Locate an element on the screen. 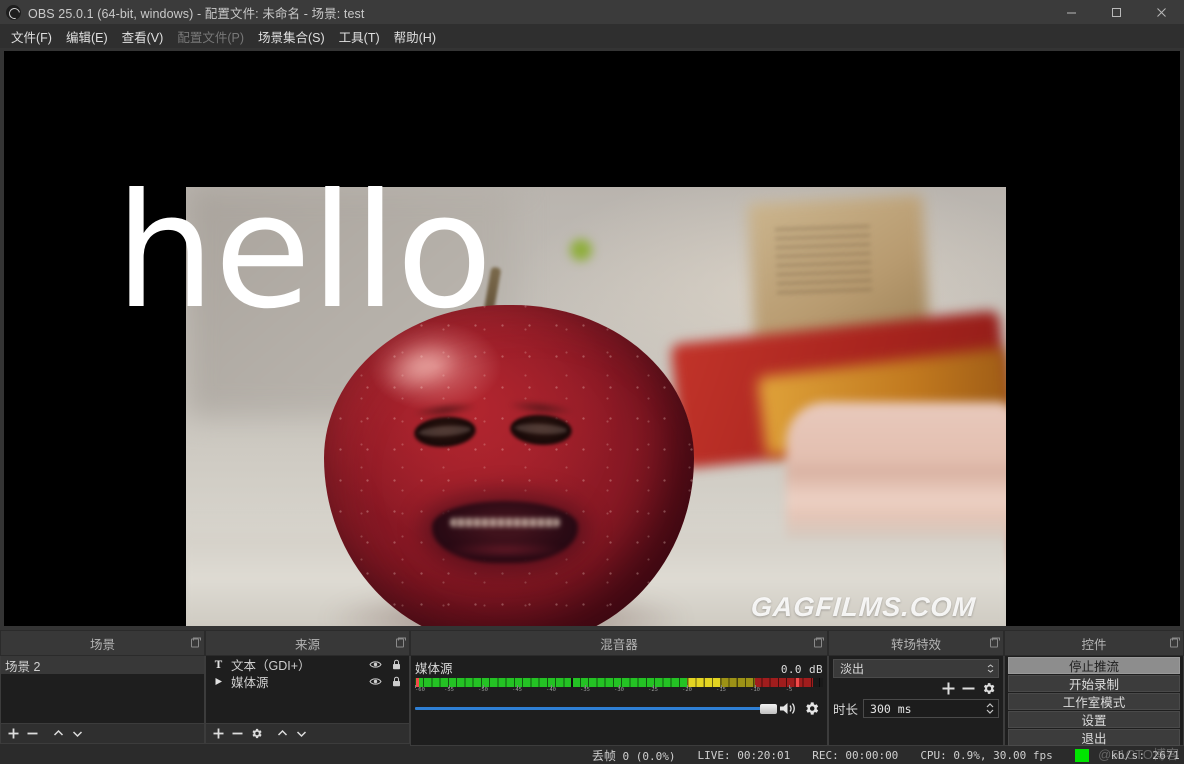  dropped-frames-value: 0 (0.0%) is located at coordinates (649, 756).